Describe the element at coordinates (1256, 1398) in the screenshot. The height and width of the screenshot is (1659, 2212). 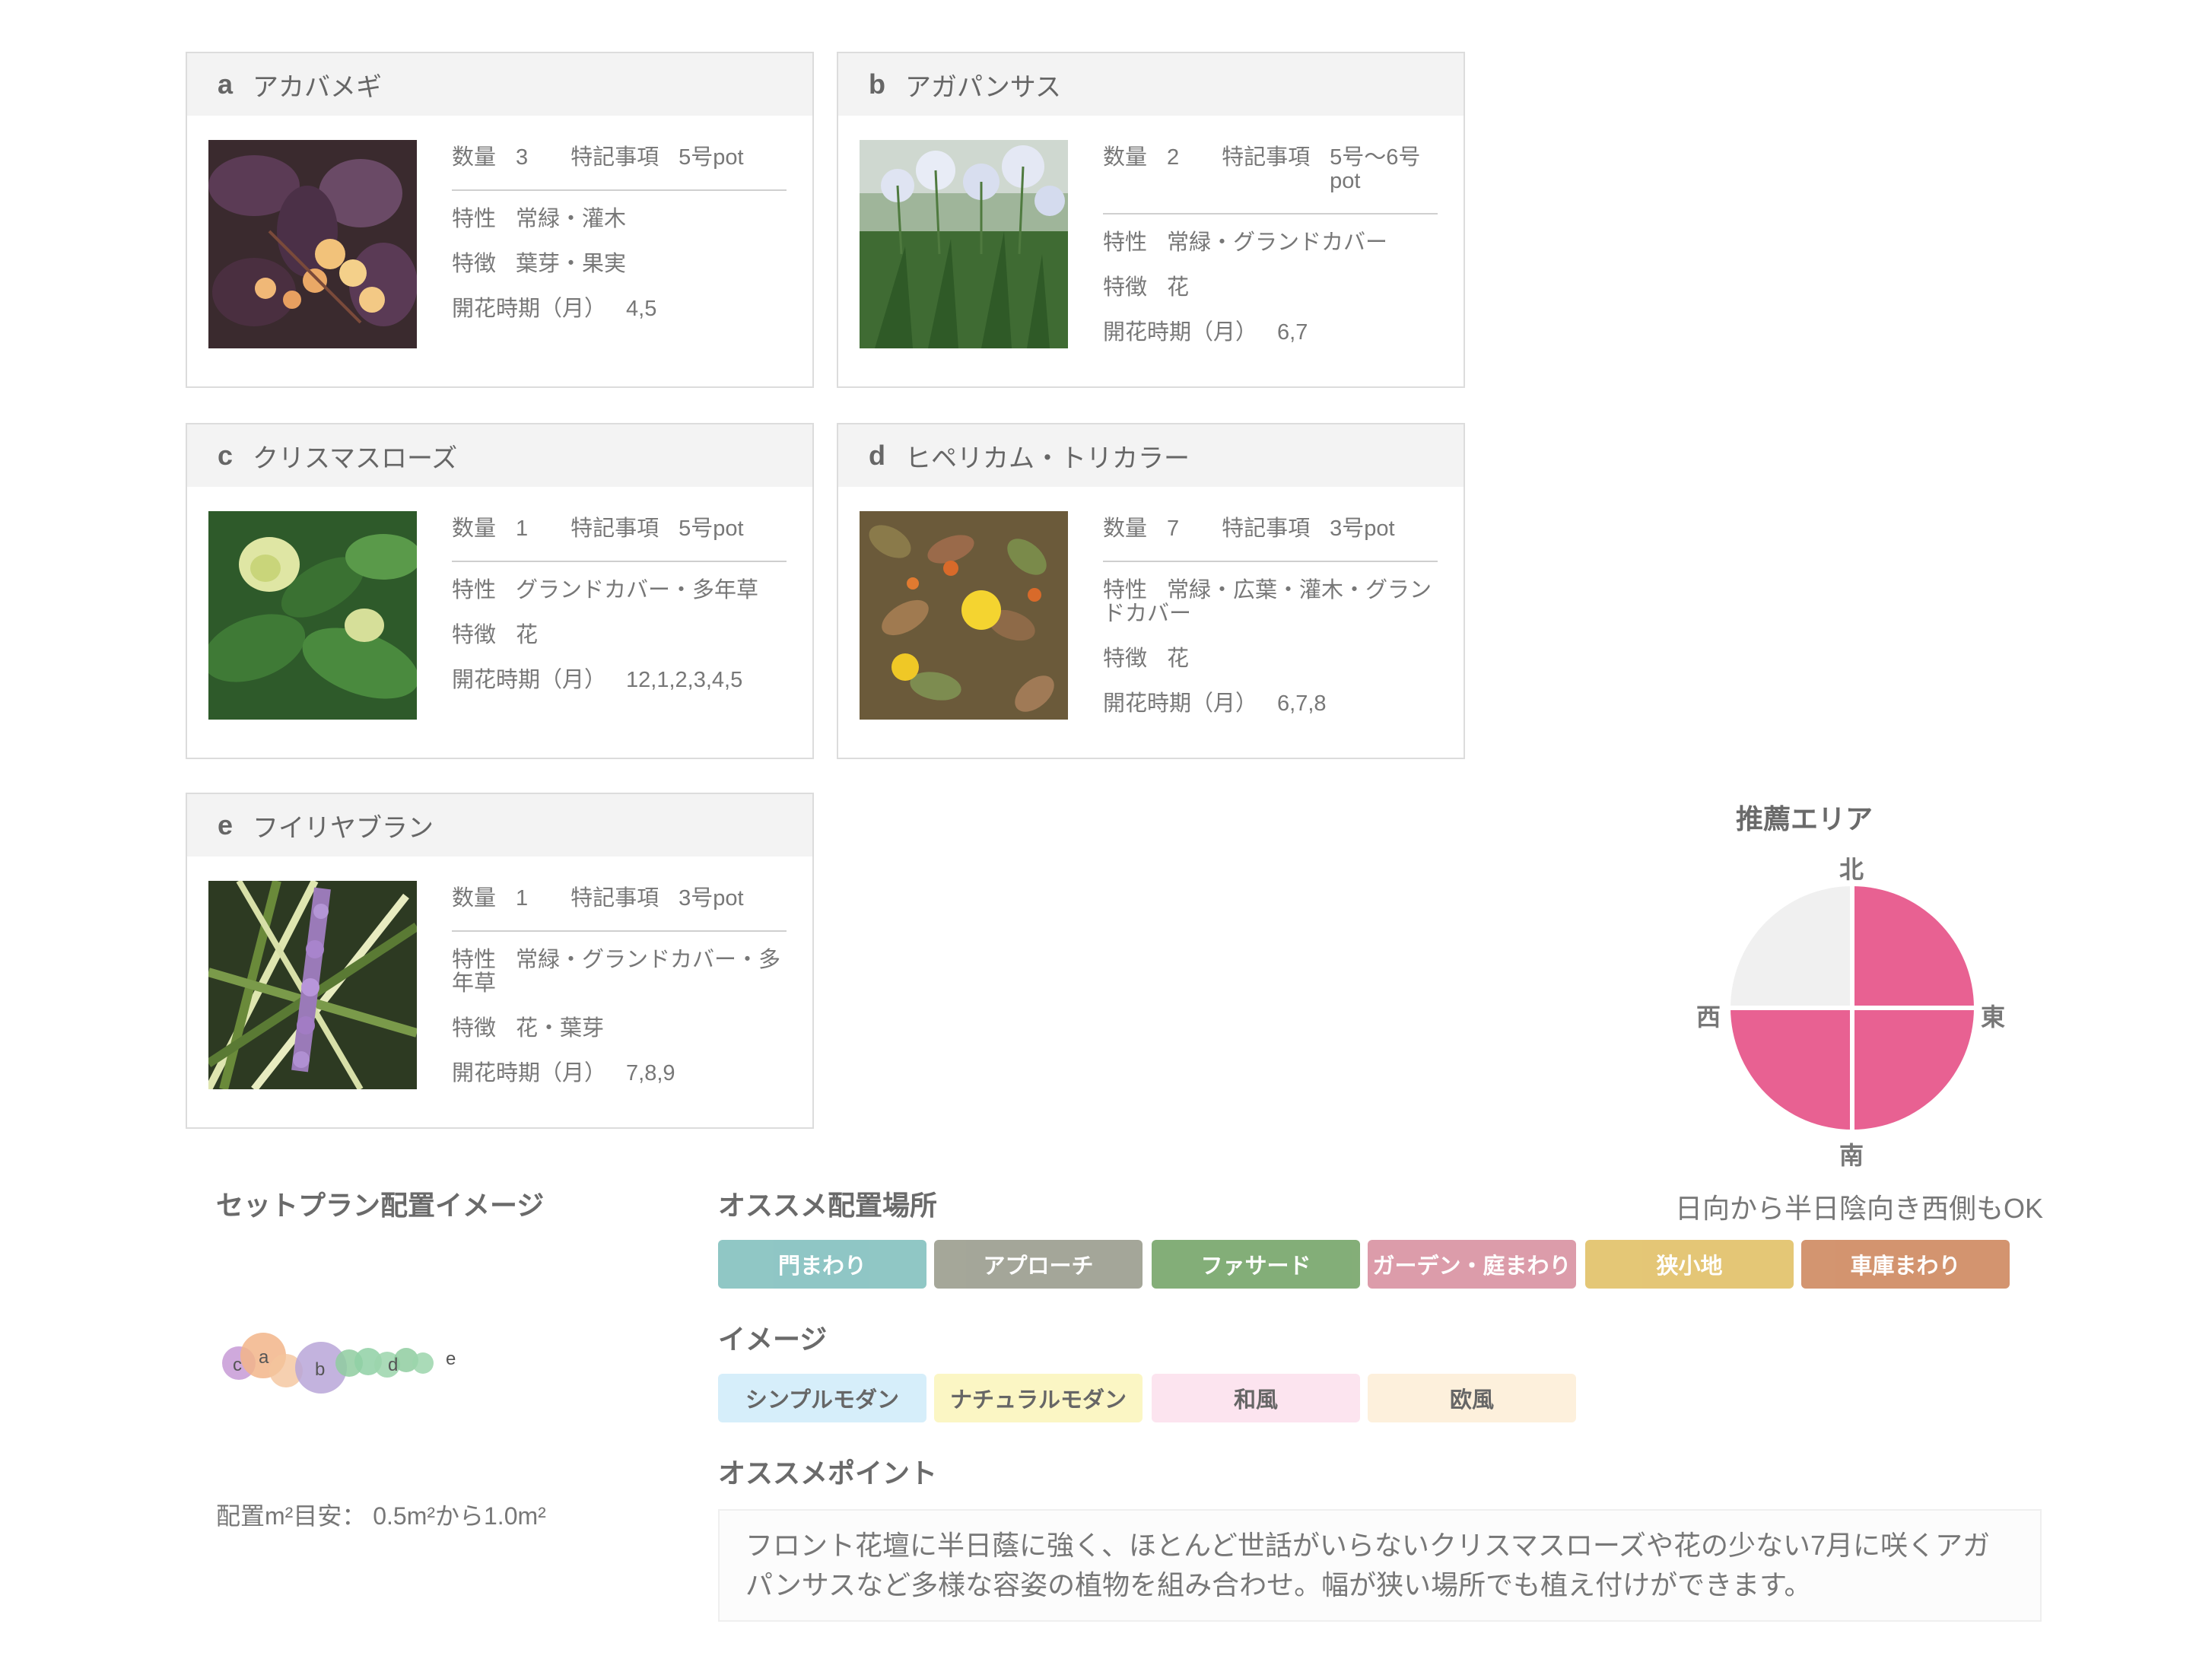
I see `image-tag-japanese: 和風` at that location.